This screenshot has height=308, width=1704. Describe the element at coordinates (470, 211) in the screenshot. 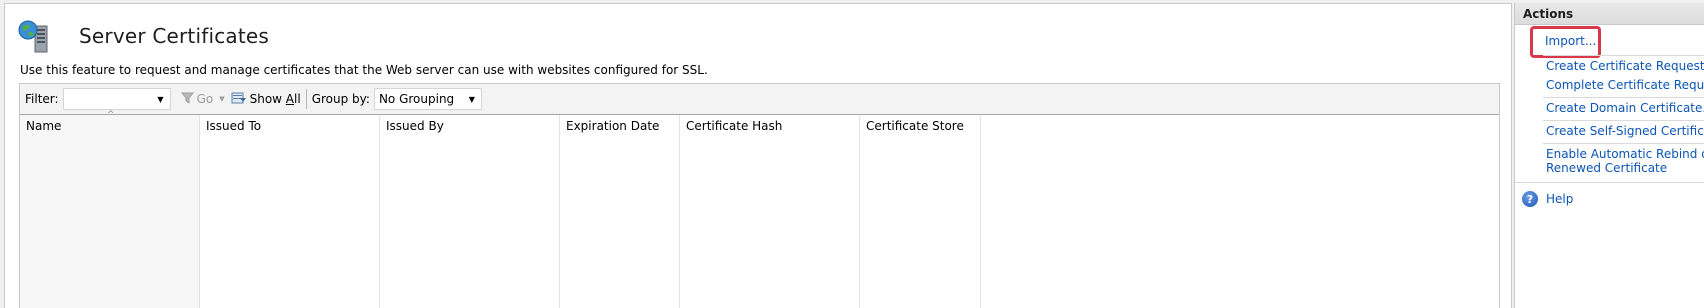

I see `column-header-issued-by: Issued By` at that location.